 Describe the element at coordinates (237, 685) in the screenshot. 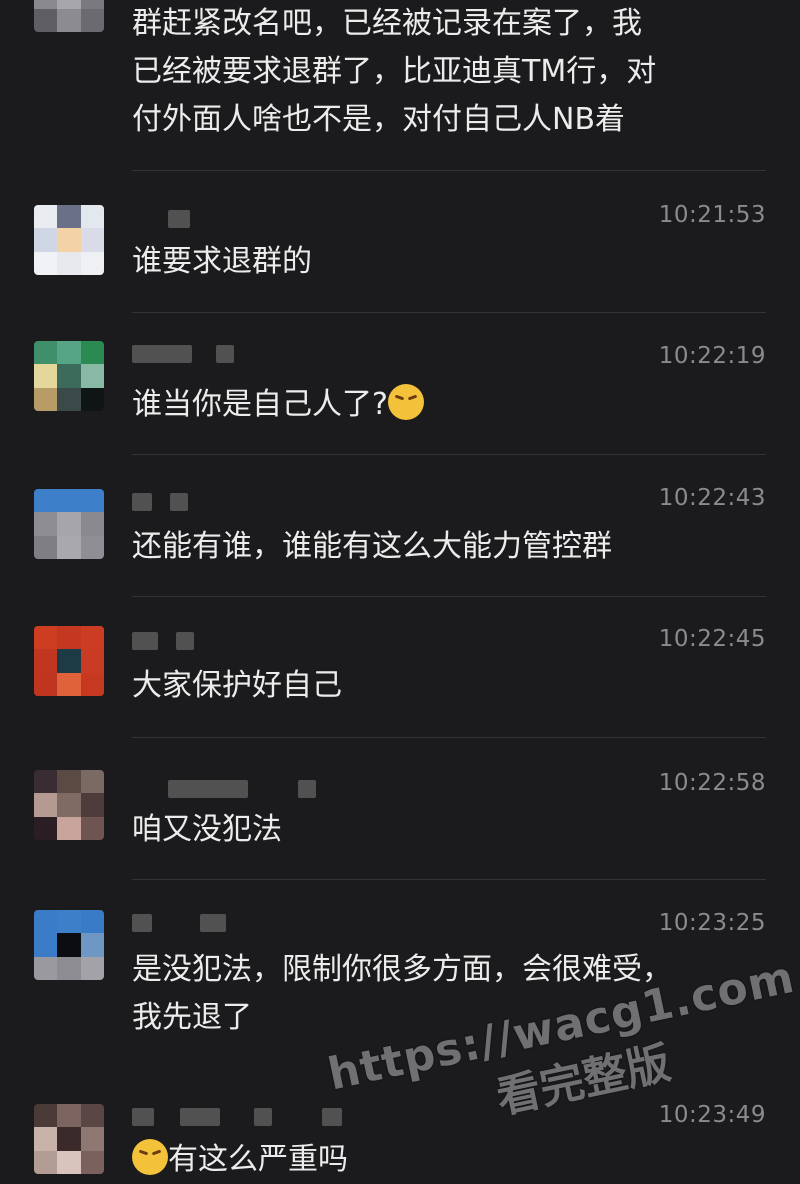

I see `message-text: 大家保护好自己` at that location.